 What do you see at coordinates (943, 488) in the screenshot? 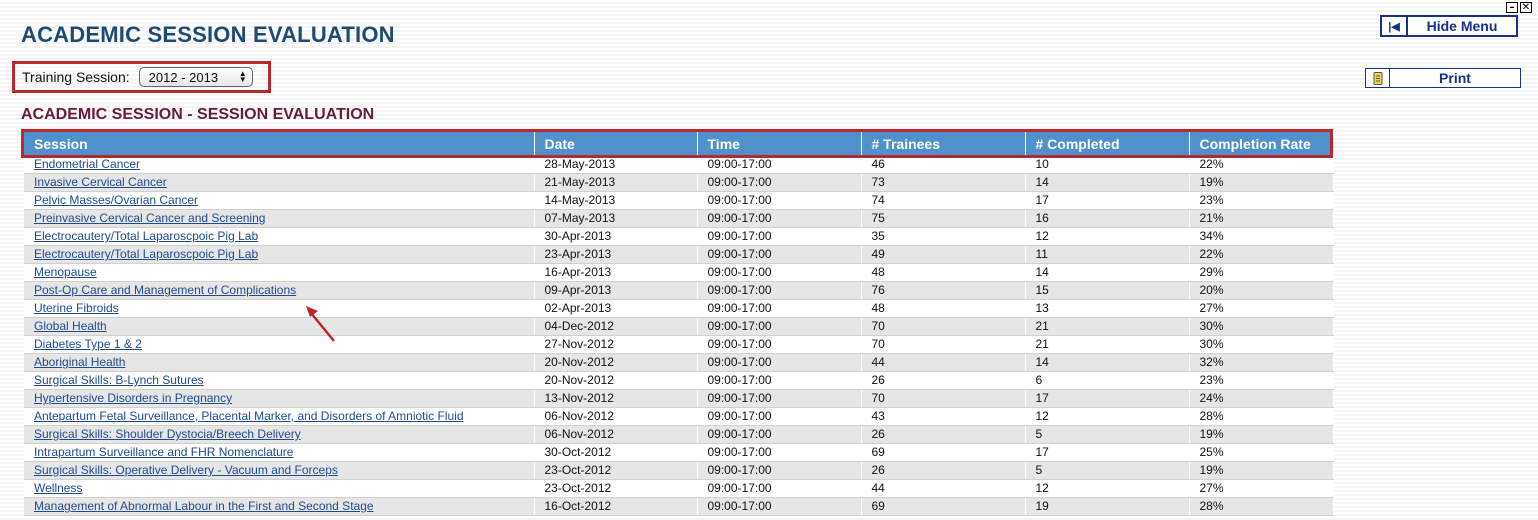
I see `cell-trainees: 44` at bounding box center [943, 488].